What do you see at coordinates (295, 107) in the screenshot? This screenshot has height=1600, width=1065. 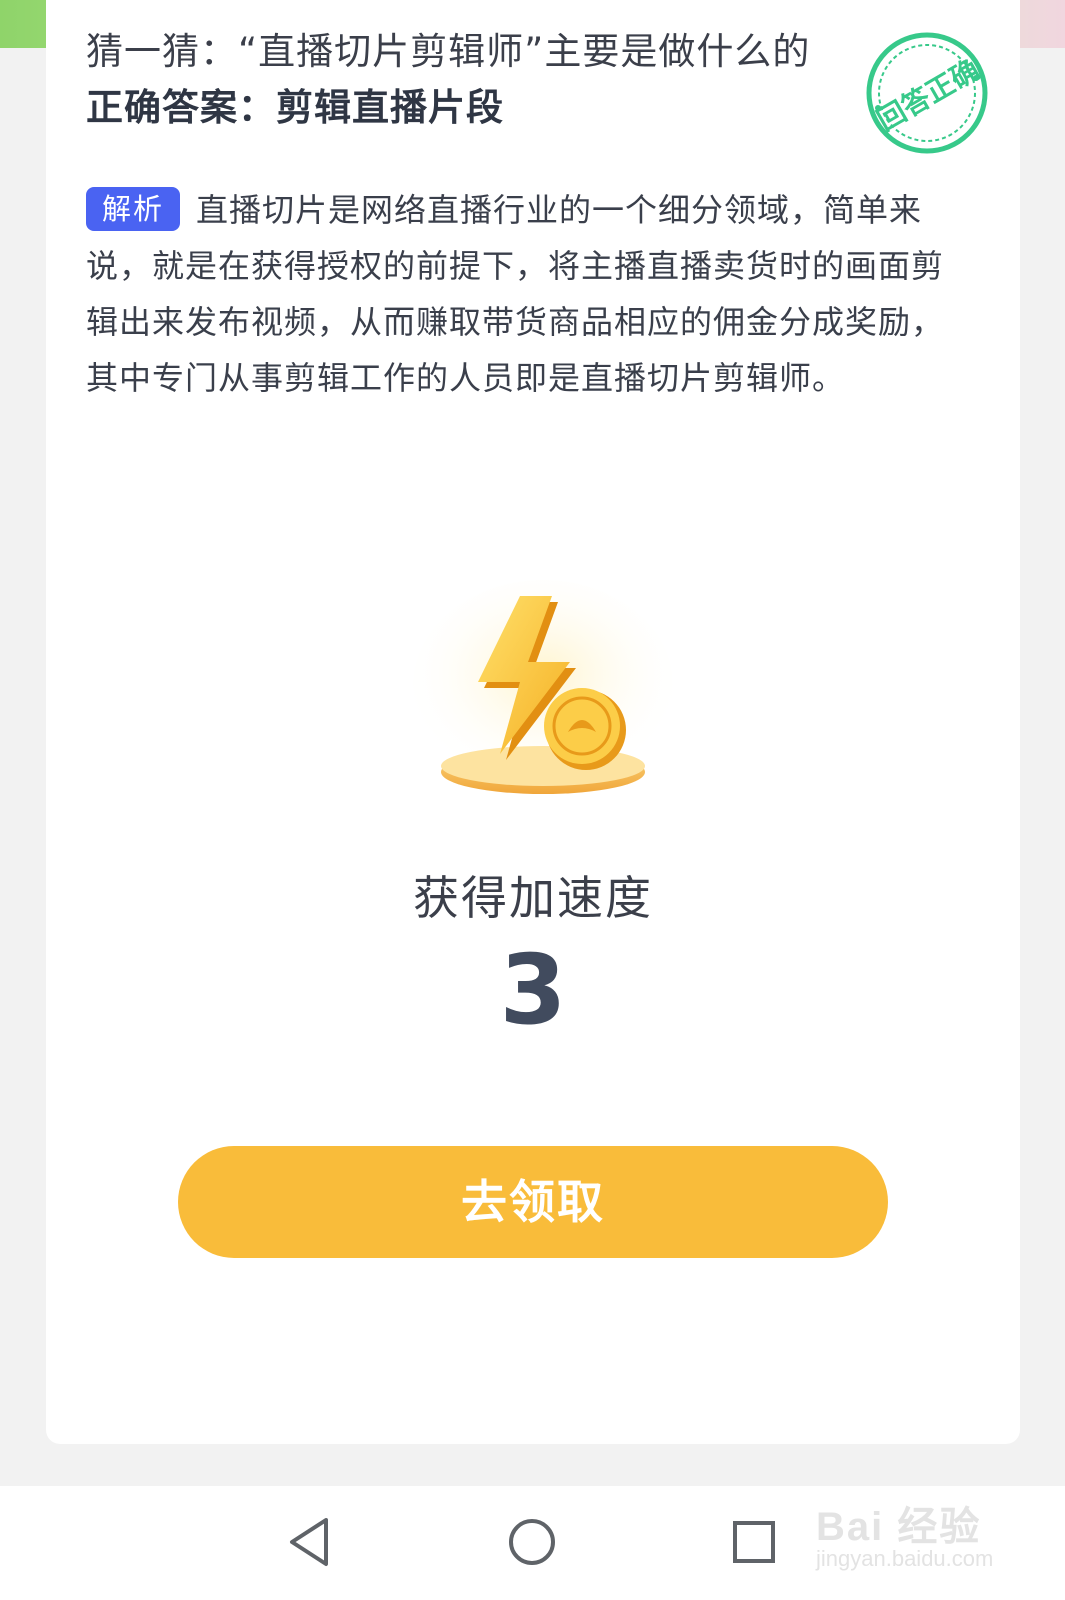 I see `correct-answer: 正确答案：剪辑直播片段` at bounding box center [295, 107].